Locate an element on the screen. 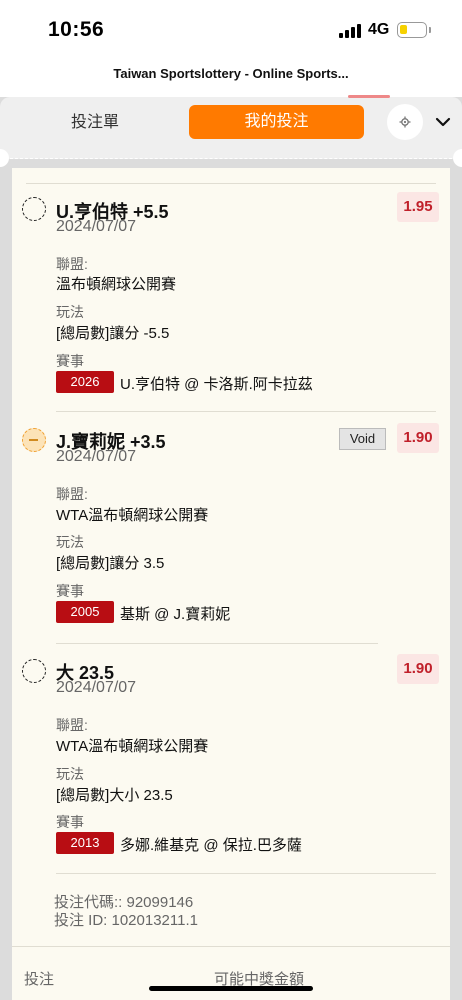 This screenshot has height=1000, width=462. home-indicator is located at coordinates (231, 988).